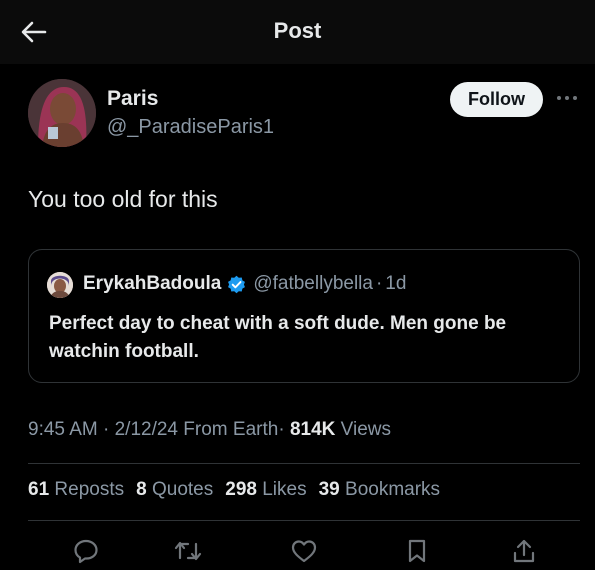 This screenshot has height=570, width=595. What do you see at coordinates (365, 429) in the screenshot?
I see `views-label: Views` at bounding box center [365, 429].